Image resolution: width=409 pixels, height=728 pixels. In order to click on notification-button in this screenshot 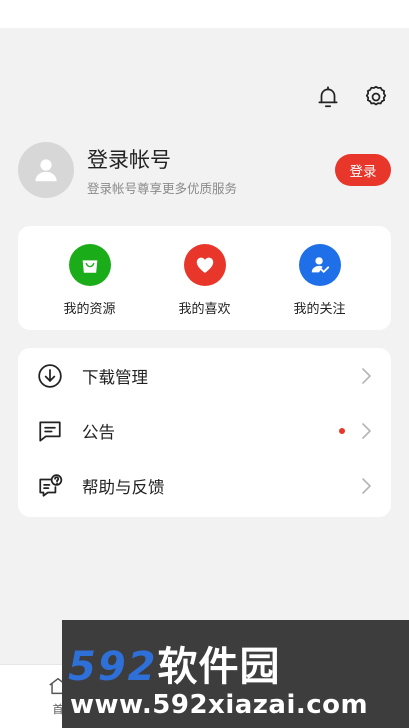, I will do `click(328, 97)`.